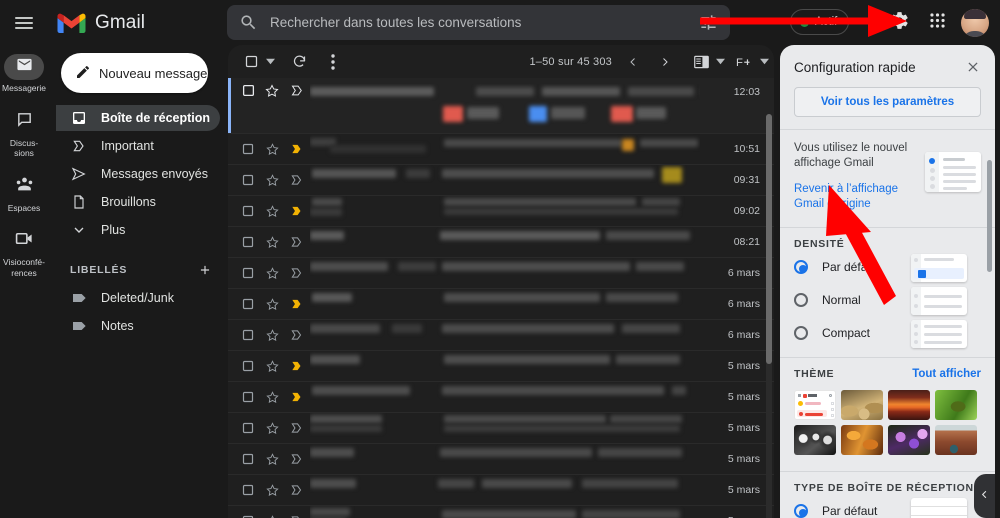  I want to click on input-tools-caret, so click(764, 62).